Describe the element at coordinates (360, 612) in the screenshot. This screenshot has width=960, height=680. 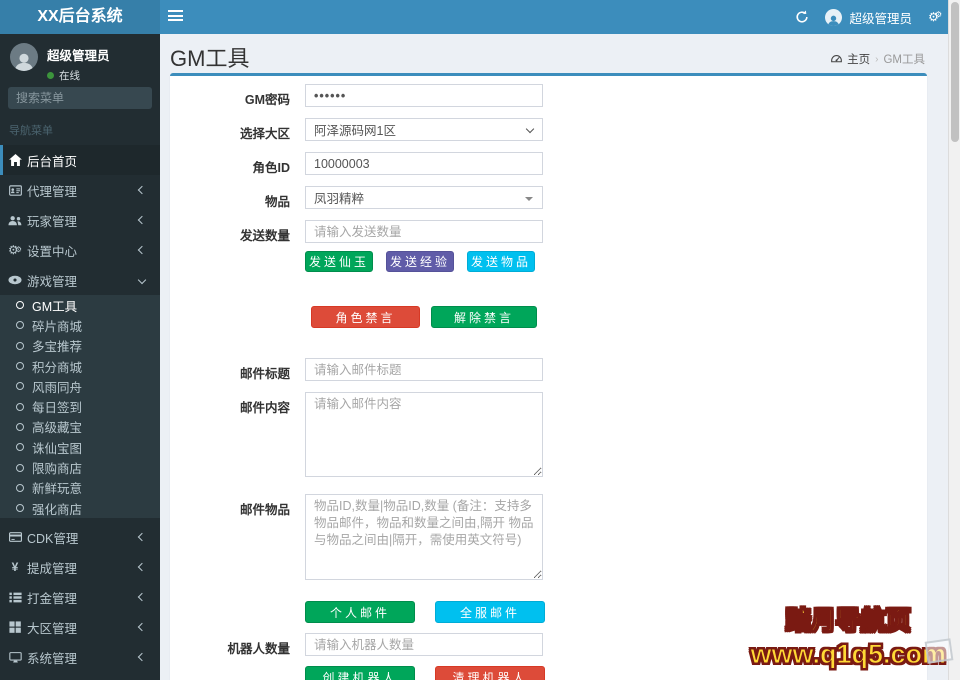
I see `personal-mail-button: 个人邮件` at that location.